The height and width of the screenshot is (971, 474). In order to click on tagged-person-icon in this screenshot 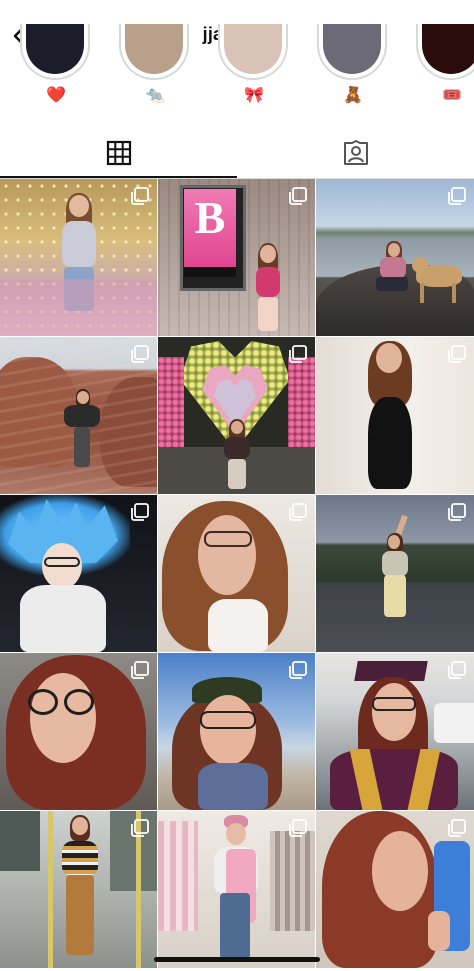, I will do `click(355, 152)`.